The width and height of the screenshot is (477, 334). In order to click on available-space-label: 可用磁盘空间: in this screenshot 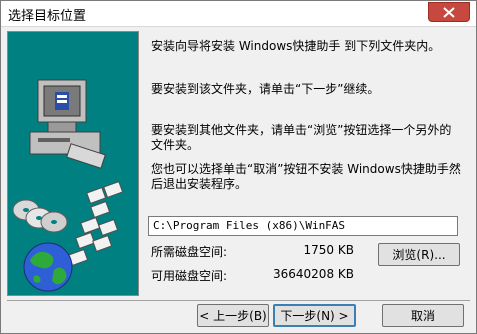, I will do `click(189, 276)`.